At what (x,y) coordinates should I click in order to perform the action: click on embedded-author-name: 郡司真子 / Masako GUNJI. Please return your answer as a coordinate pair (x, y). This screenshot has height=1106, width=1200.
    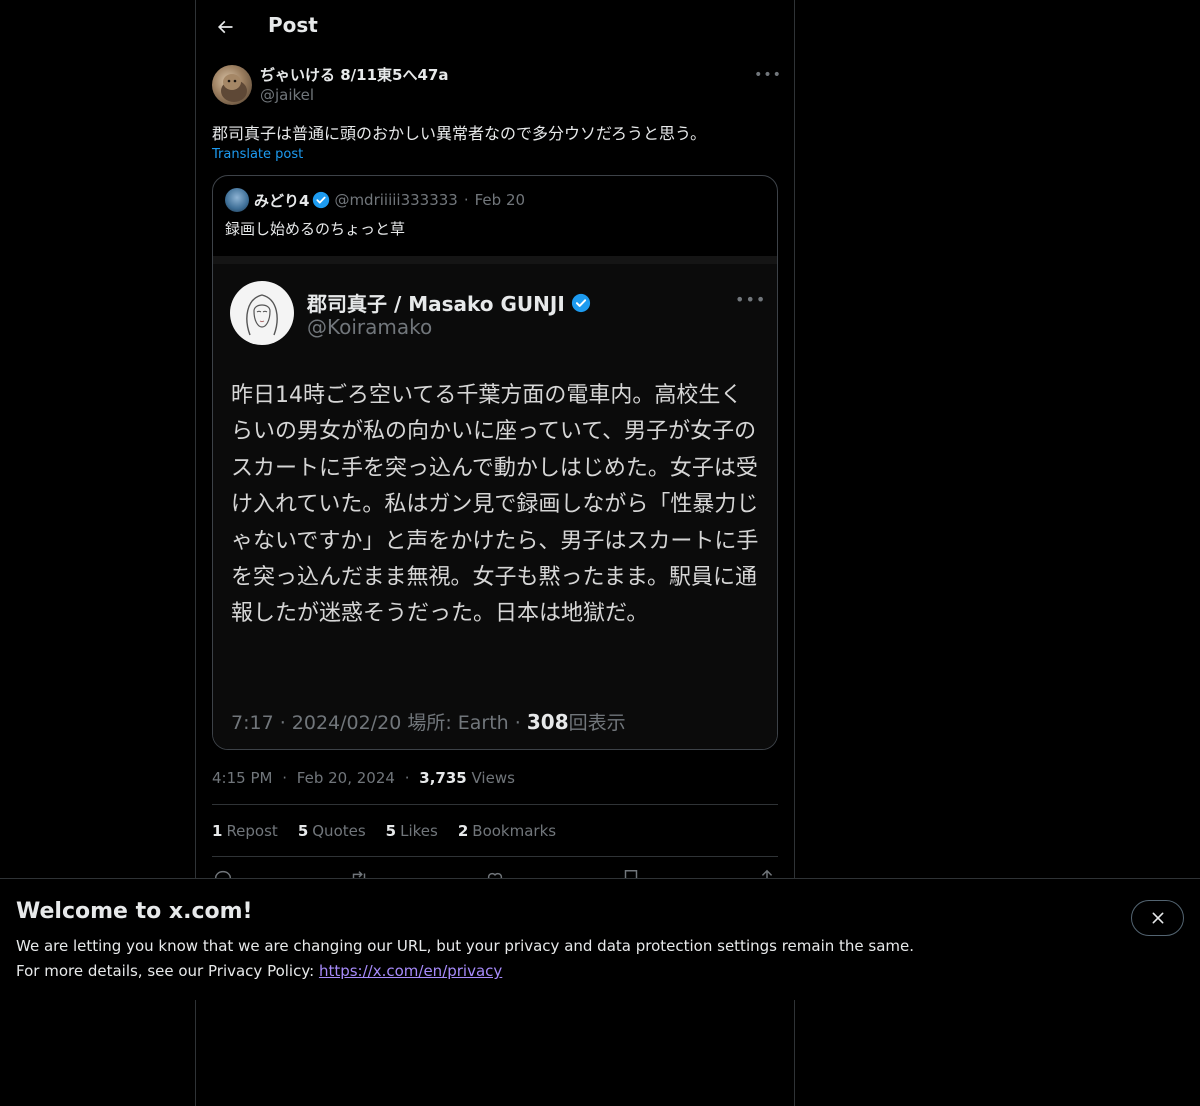
    Looking at the image, I should click on (451, 302).